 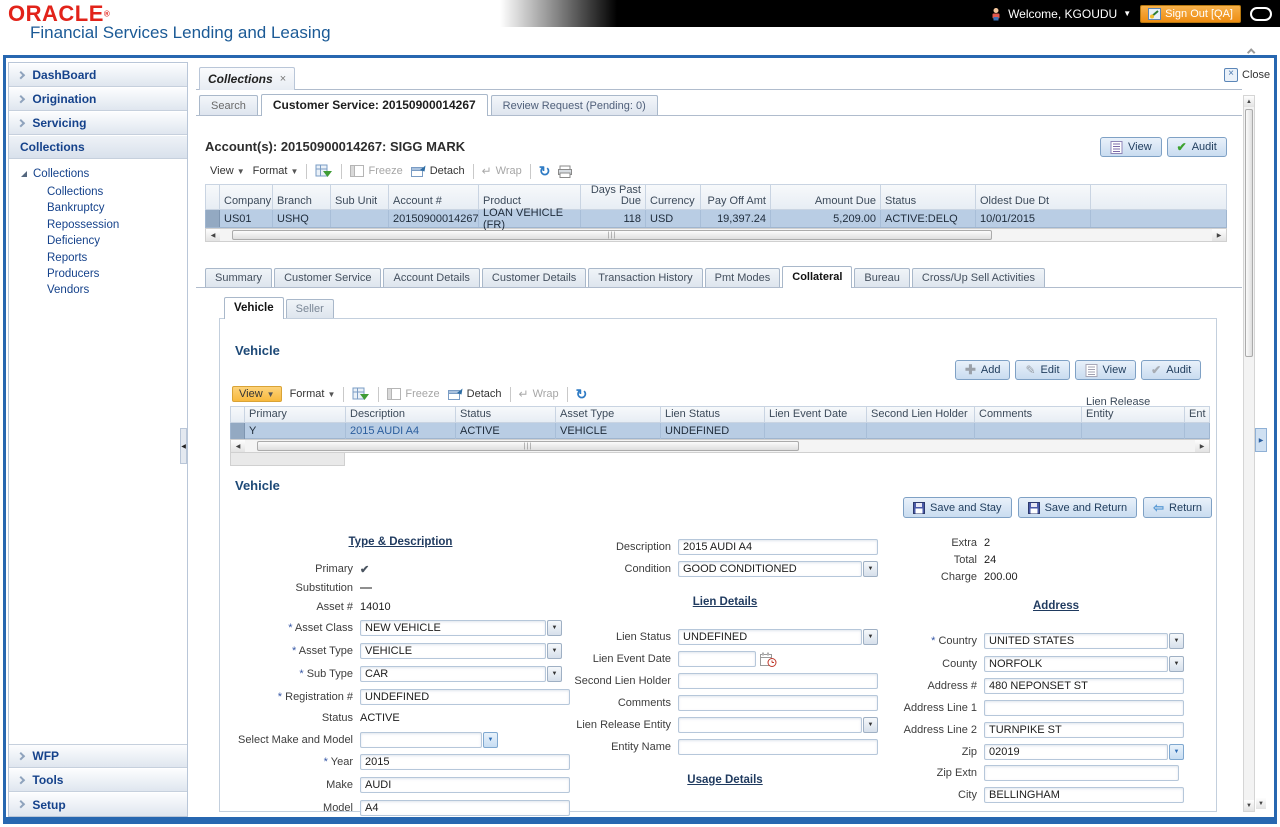 I want to click on make-input: AUDI, so click(x=465, y=785).